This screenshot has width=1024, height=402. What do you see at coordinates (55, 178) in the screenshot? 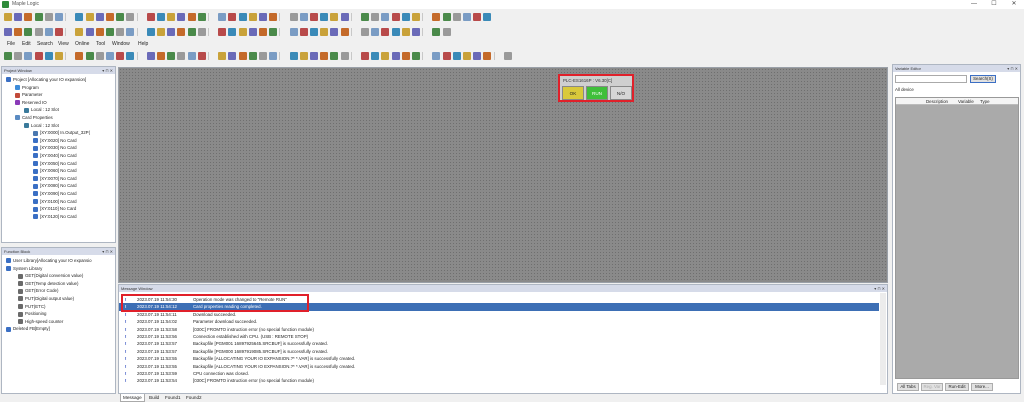
I see `project-tree-item: [XY:0070] No Card` at bounding box center [55, 178].